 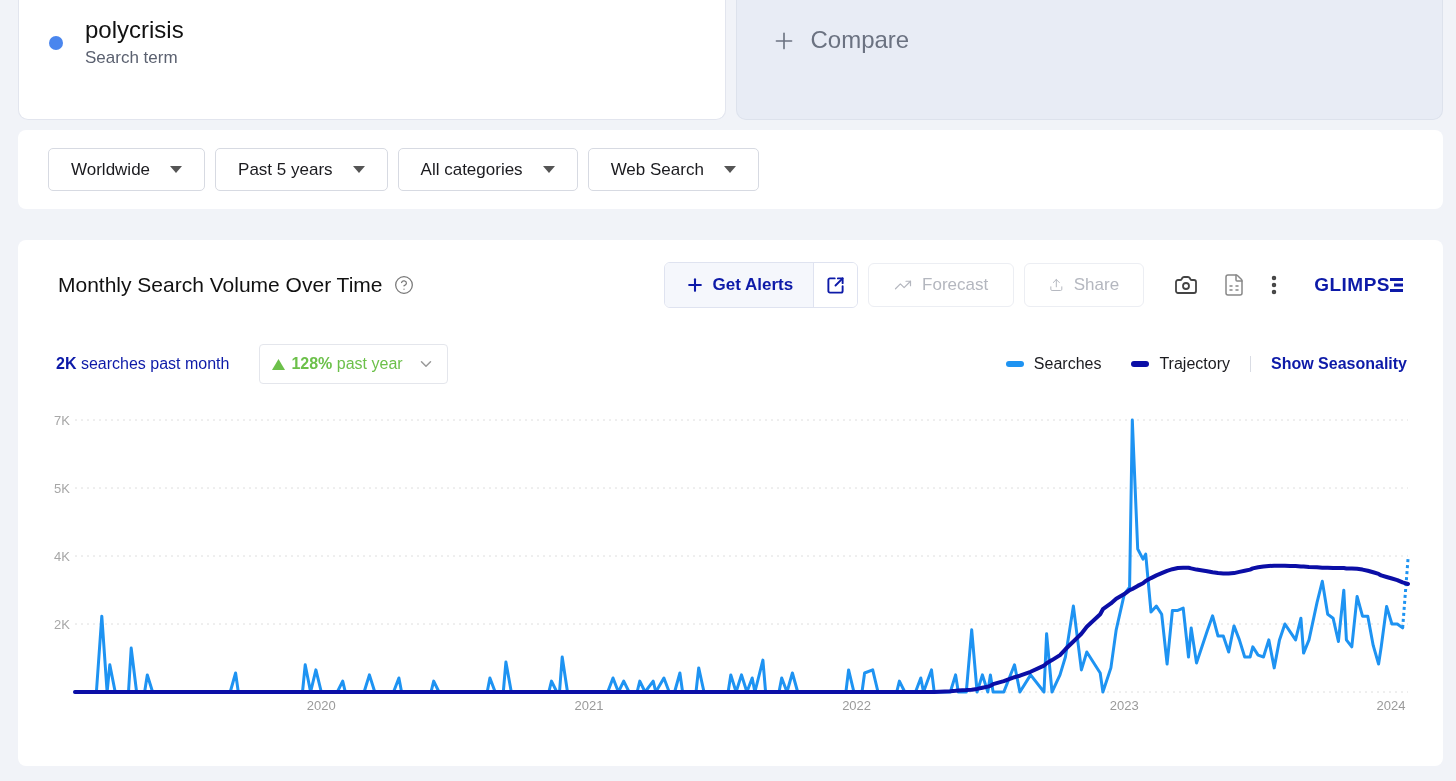 What do you see at coordinates (321, 705) in the screenshot?
I see `x-axis-label: 2020` at bounding box center [321, 705].